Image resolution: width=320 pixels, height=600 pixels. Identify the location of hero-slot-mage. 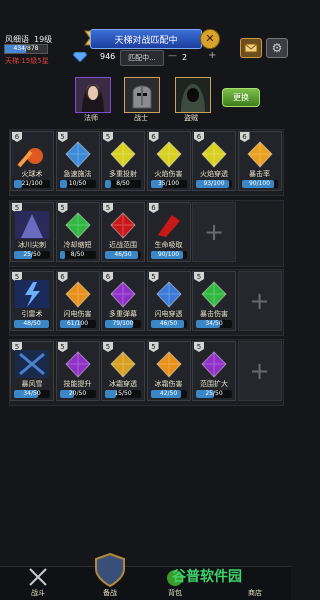
(93, 95).